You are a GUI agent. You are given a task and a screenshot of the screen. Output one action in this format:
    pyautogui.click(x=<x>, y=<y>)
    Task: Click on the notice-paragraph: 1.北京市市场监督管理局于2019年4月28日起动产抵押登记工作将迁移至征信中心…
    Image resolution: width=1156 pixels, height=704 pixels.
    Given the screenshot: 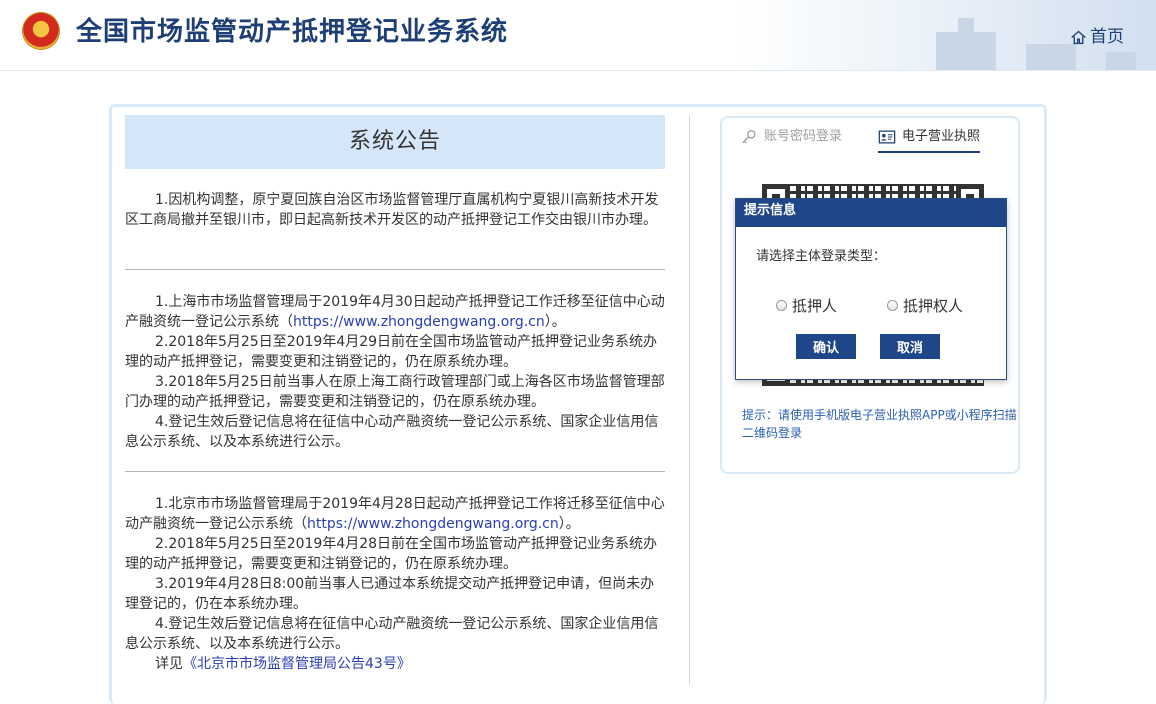 What is the action you would take?
    pyautogui.click(x=395, y=514)
    